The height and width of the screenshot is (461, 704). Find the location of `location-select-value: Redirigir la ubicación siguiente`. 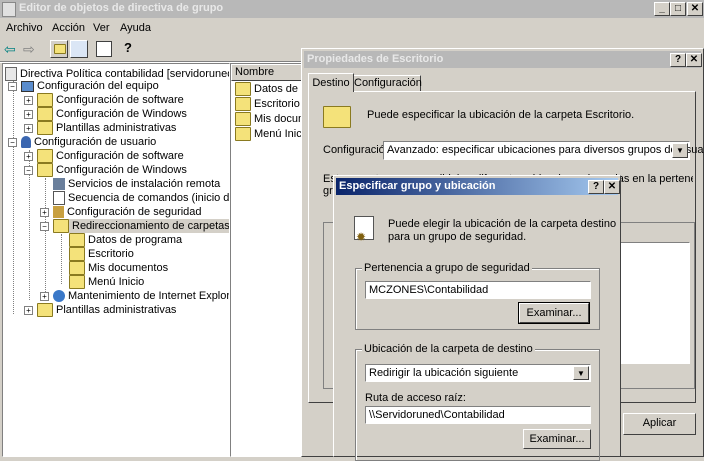

location-select-value: Redirigir la ubicación siguiente is located at coordinates (444, 373).